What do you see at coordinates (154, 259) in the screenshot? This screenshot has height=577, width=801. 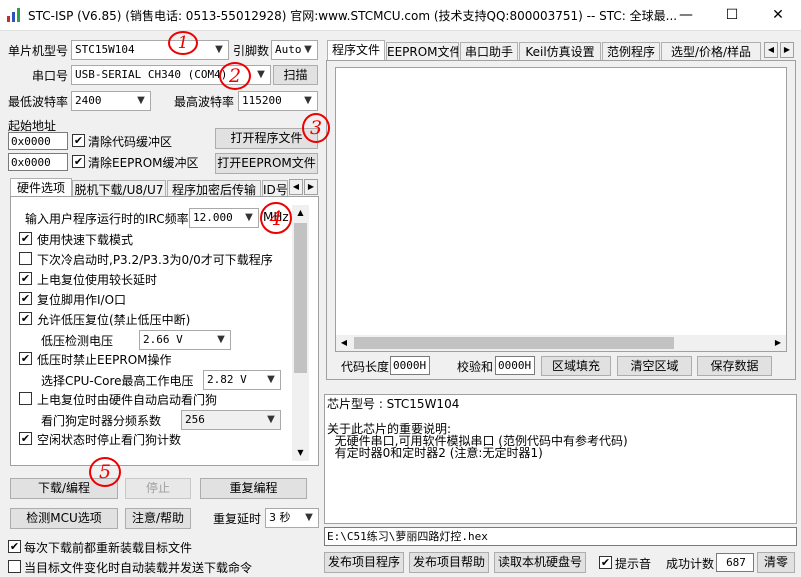 I see `option-cold-start-p32: 下次冷启动时,P3.2/P3.3为0/0才可下载程序` at bounding box center [154, 259].